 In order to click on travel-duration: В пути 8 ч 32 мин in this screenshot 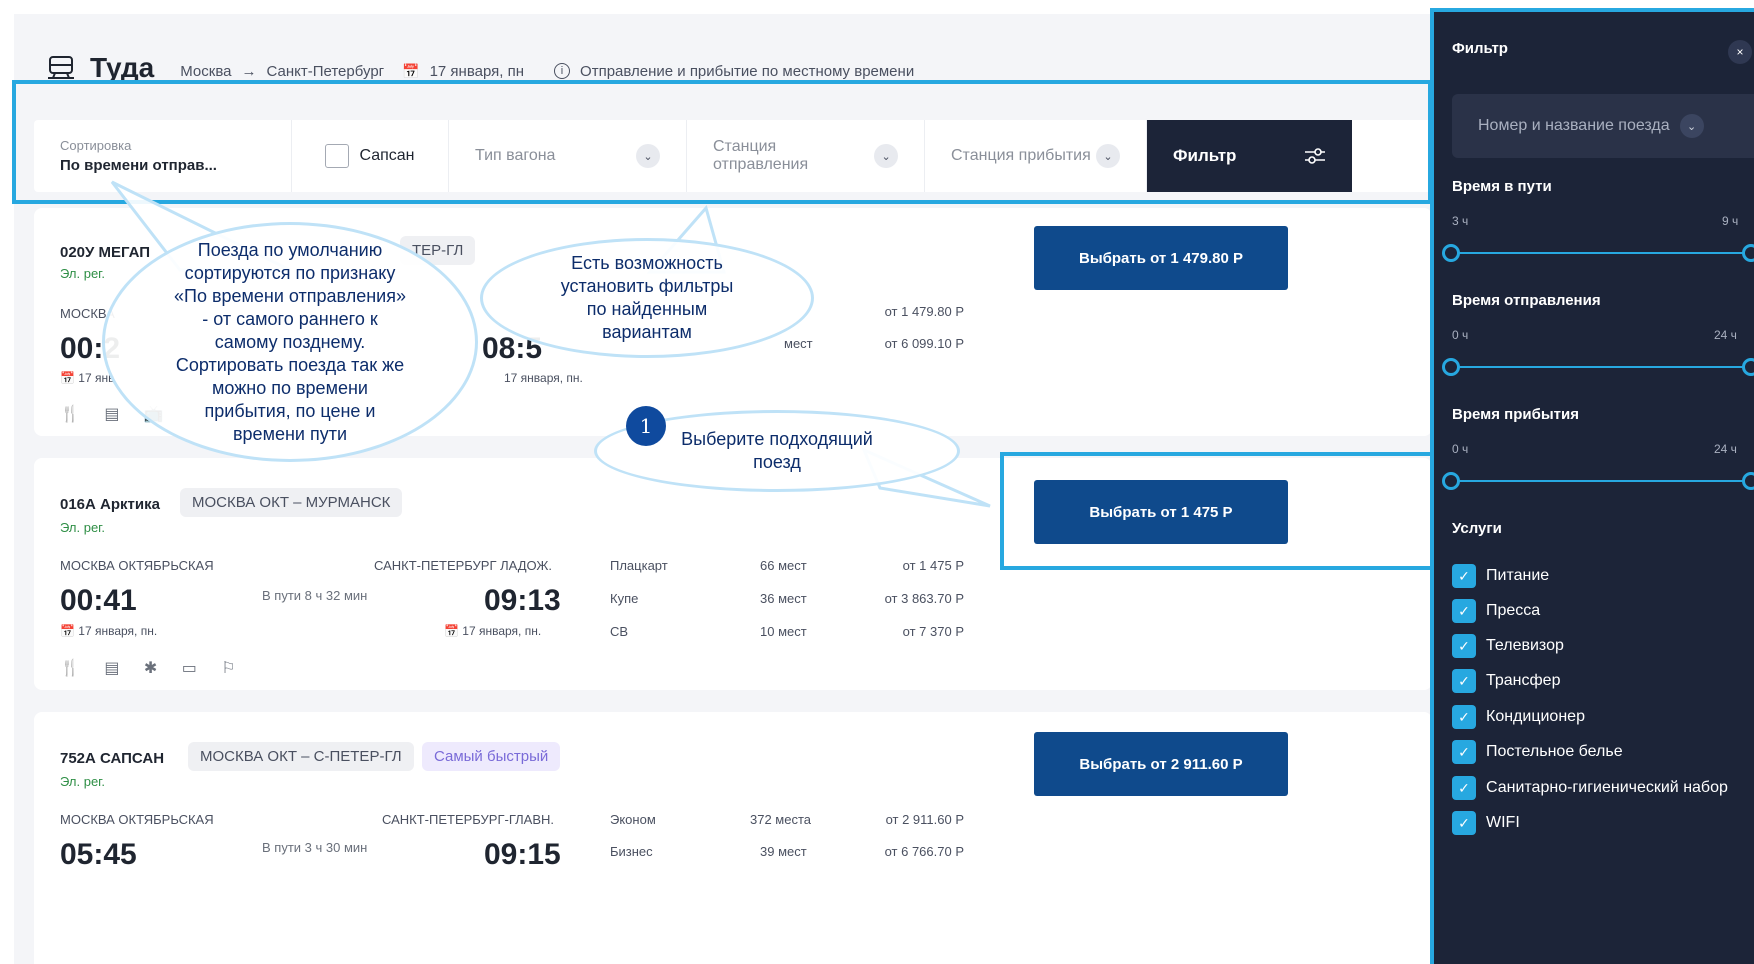, I will do `click(315, 595)`.